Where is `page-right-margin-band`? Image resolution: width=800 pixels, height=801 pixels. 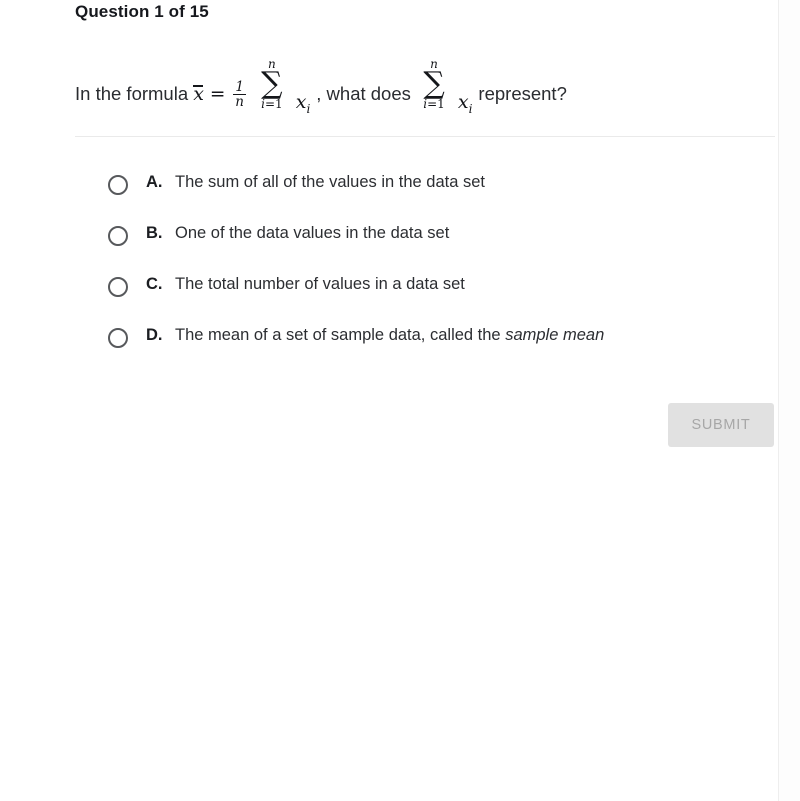 page-right-margin-band is located at coordinates (789, 400).